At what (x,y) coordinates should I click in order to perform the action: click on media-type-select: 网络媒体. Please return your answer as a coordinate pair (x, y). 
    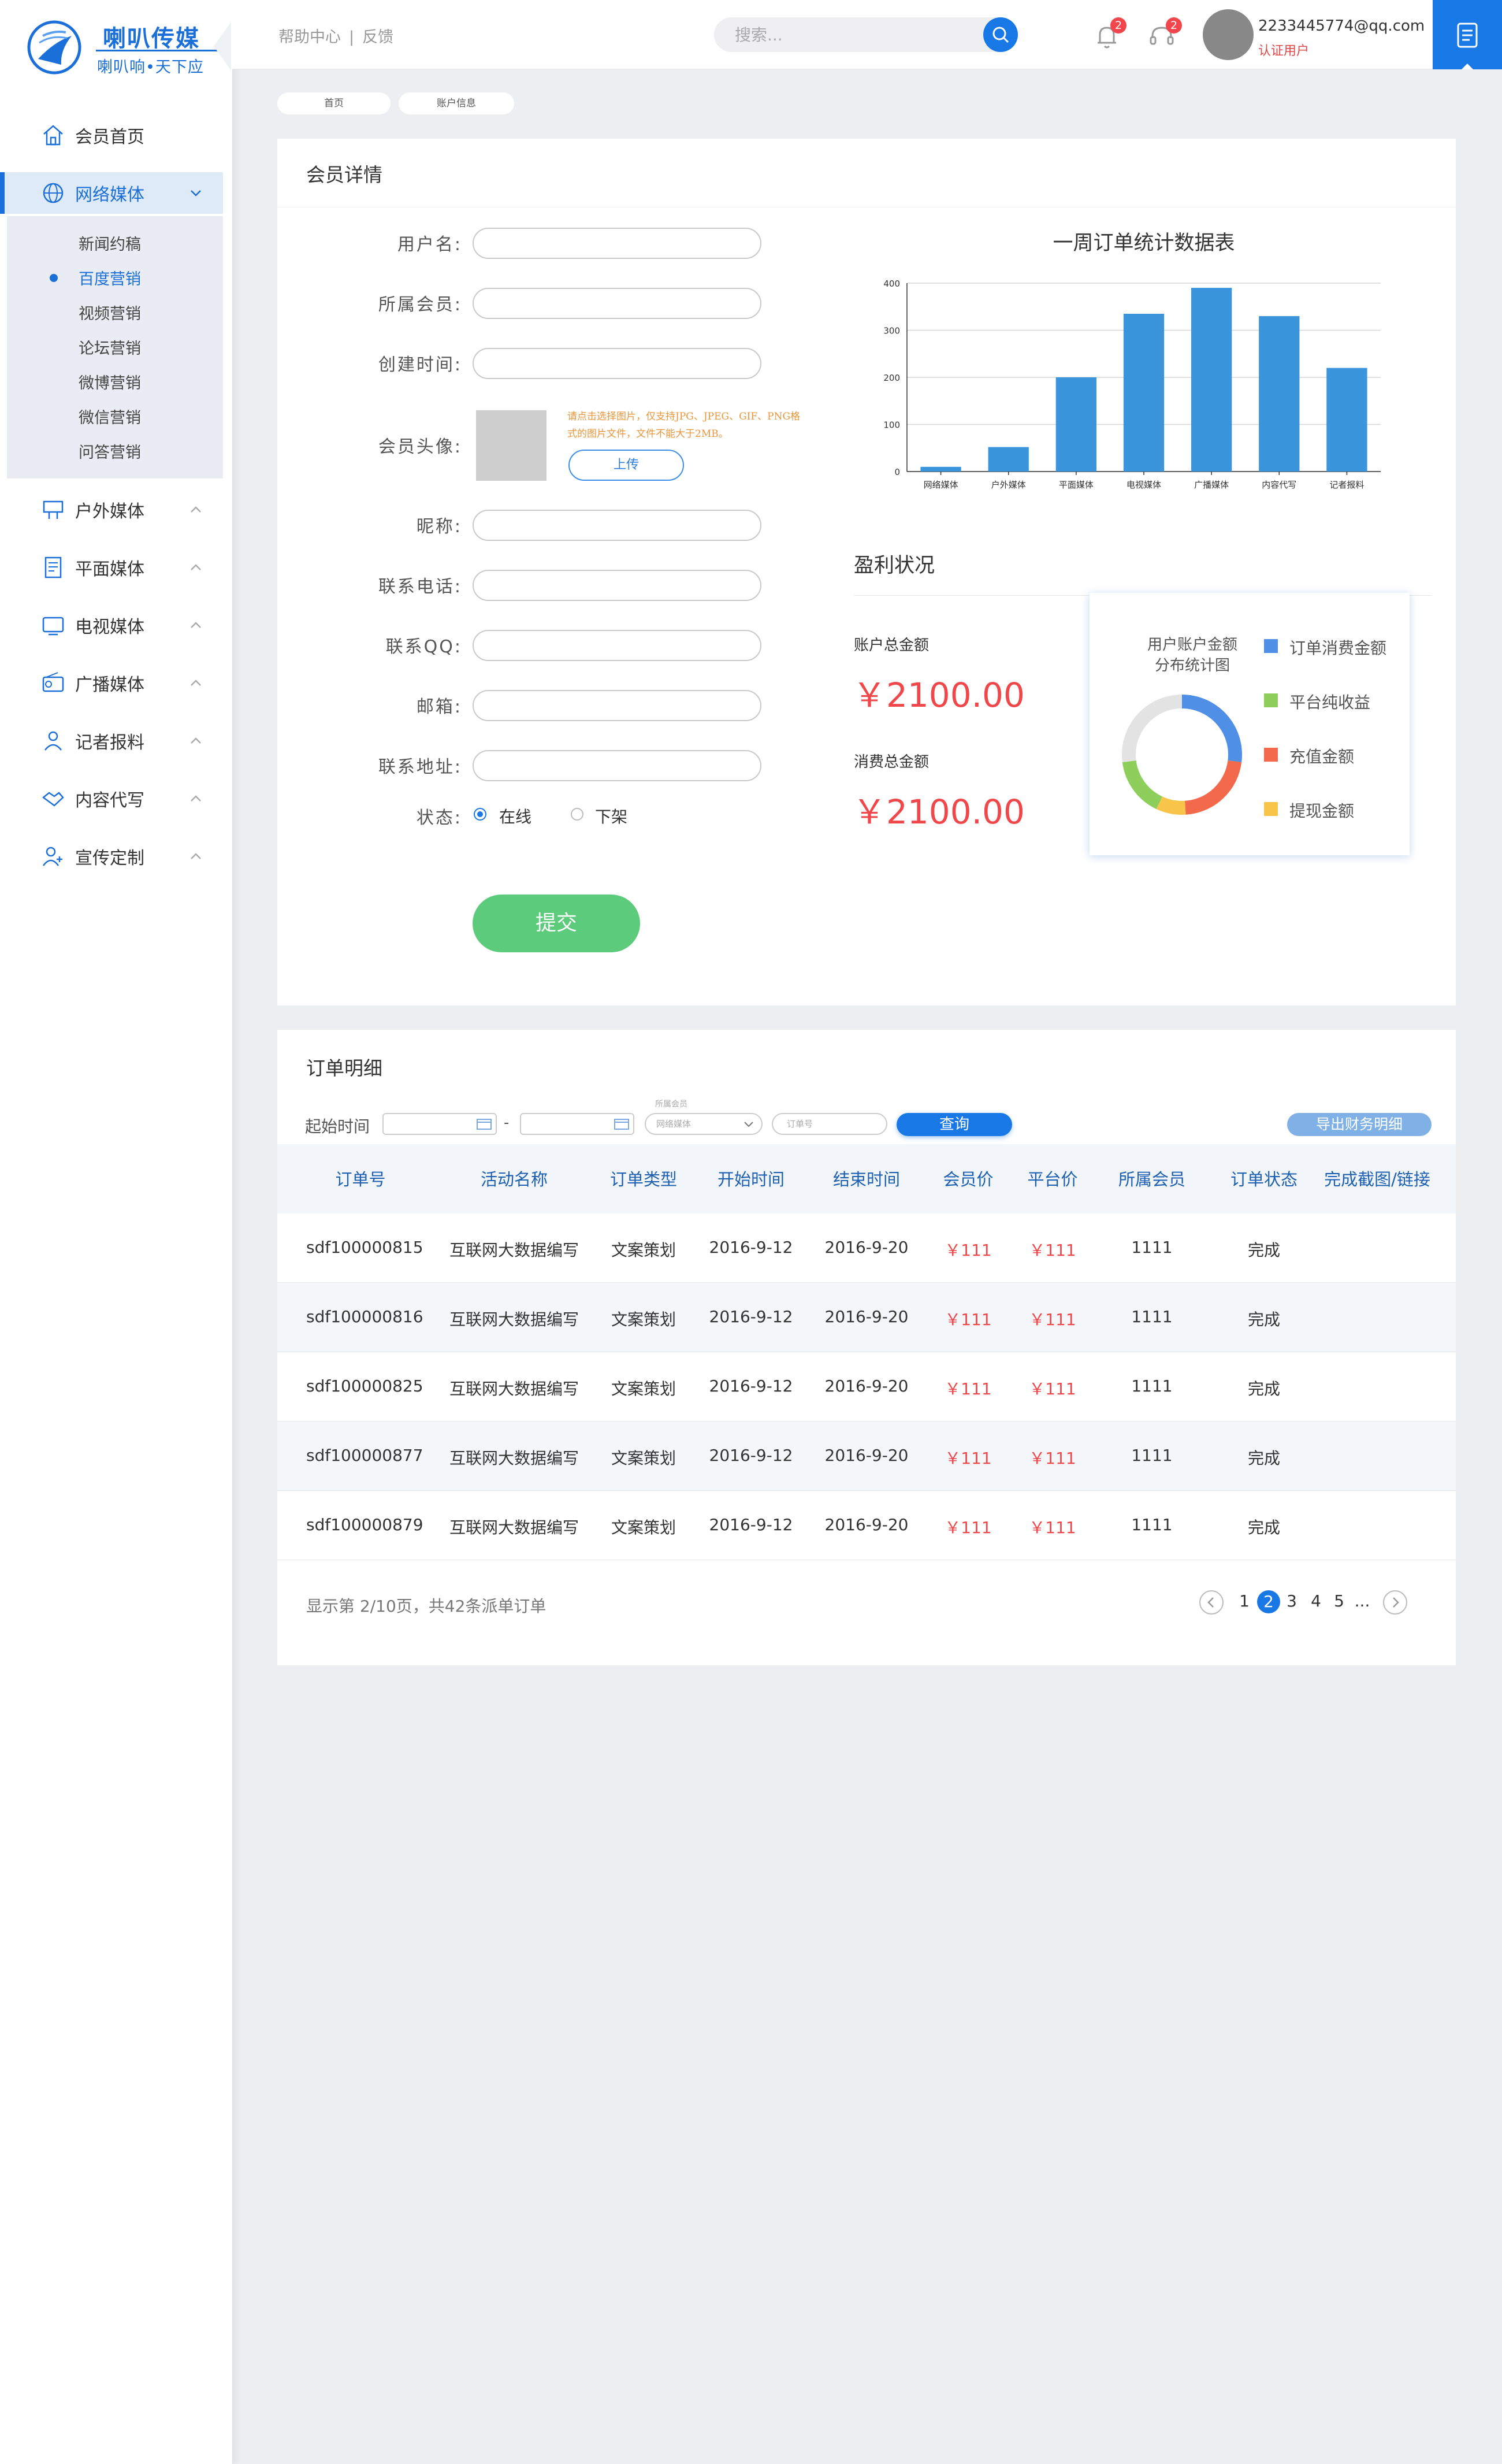
    Looking at the image, I should click on (704, 1124).